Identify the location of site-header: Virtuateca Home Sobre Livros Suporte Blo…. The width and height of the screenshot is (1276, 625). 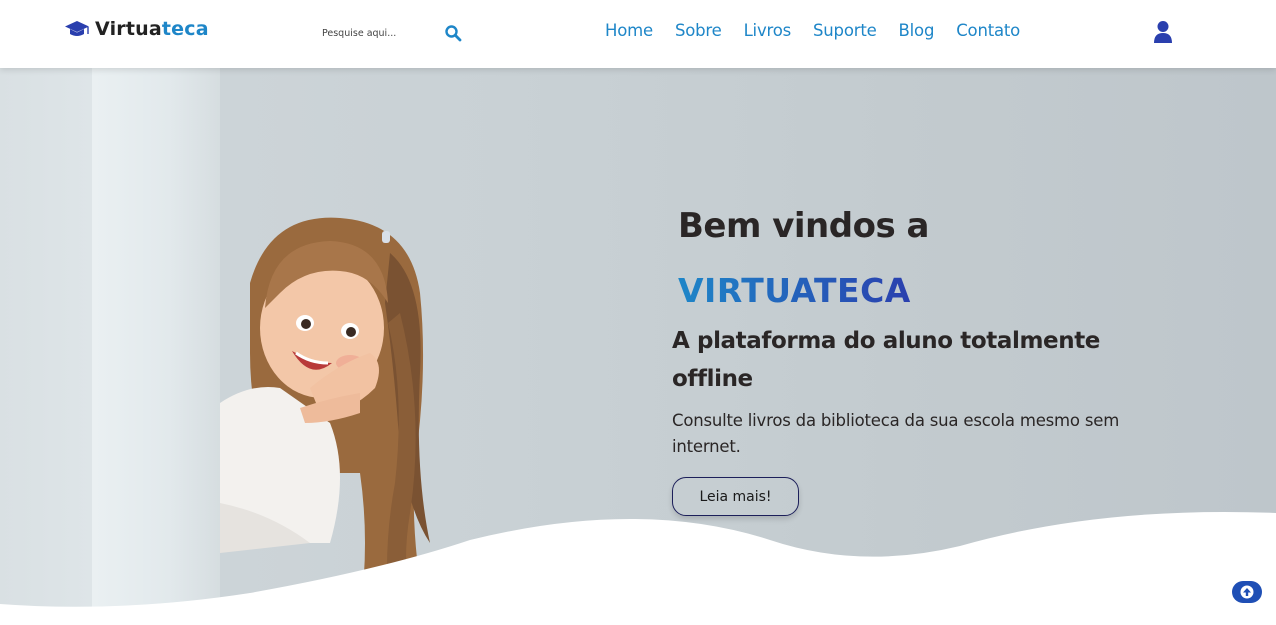
(638, 34).